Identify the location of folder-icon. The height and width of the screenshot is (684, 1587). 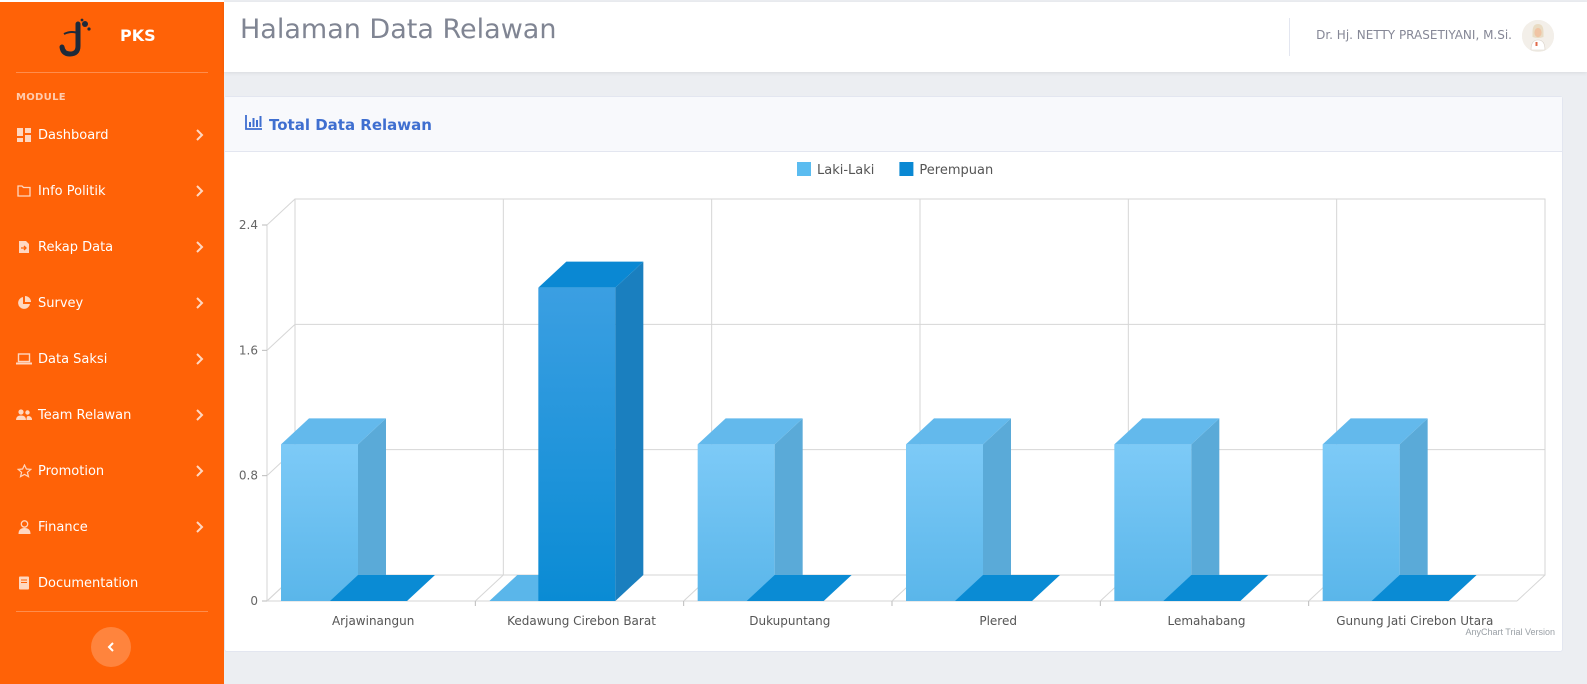
(24, 191).